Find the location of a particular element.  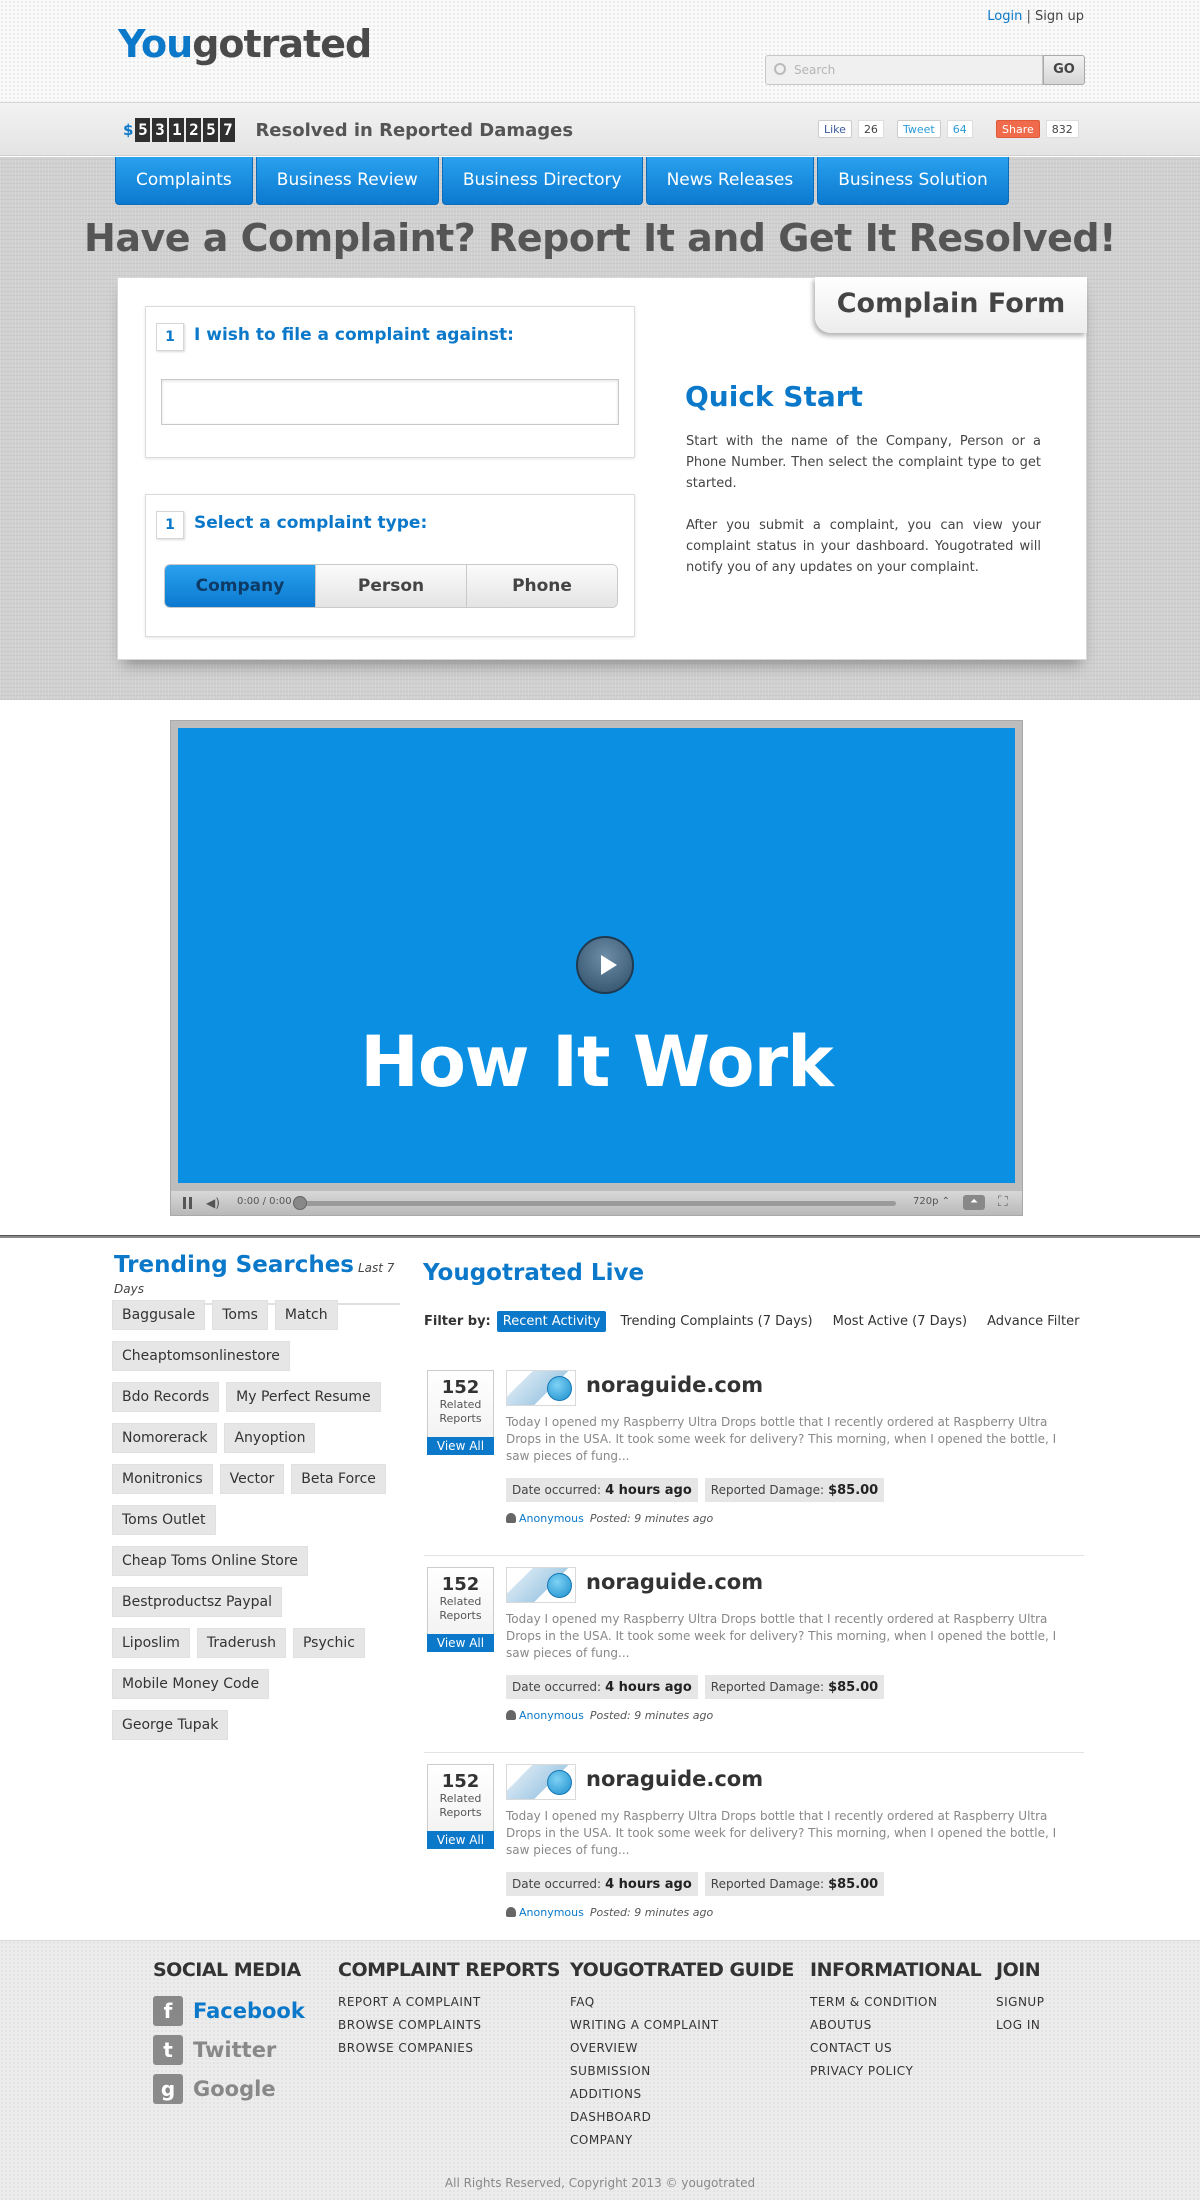

trending-tag: Nomorerack is located at coordinates (165, 1438).